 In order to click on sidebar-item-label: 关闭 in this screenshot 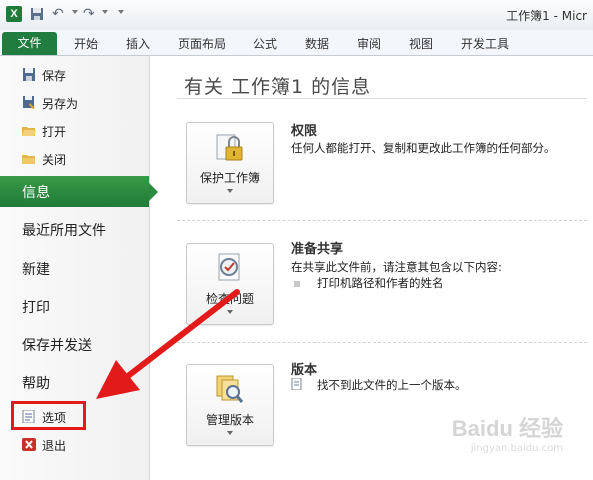, I will do `click(54, 160)`.